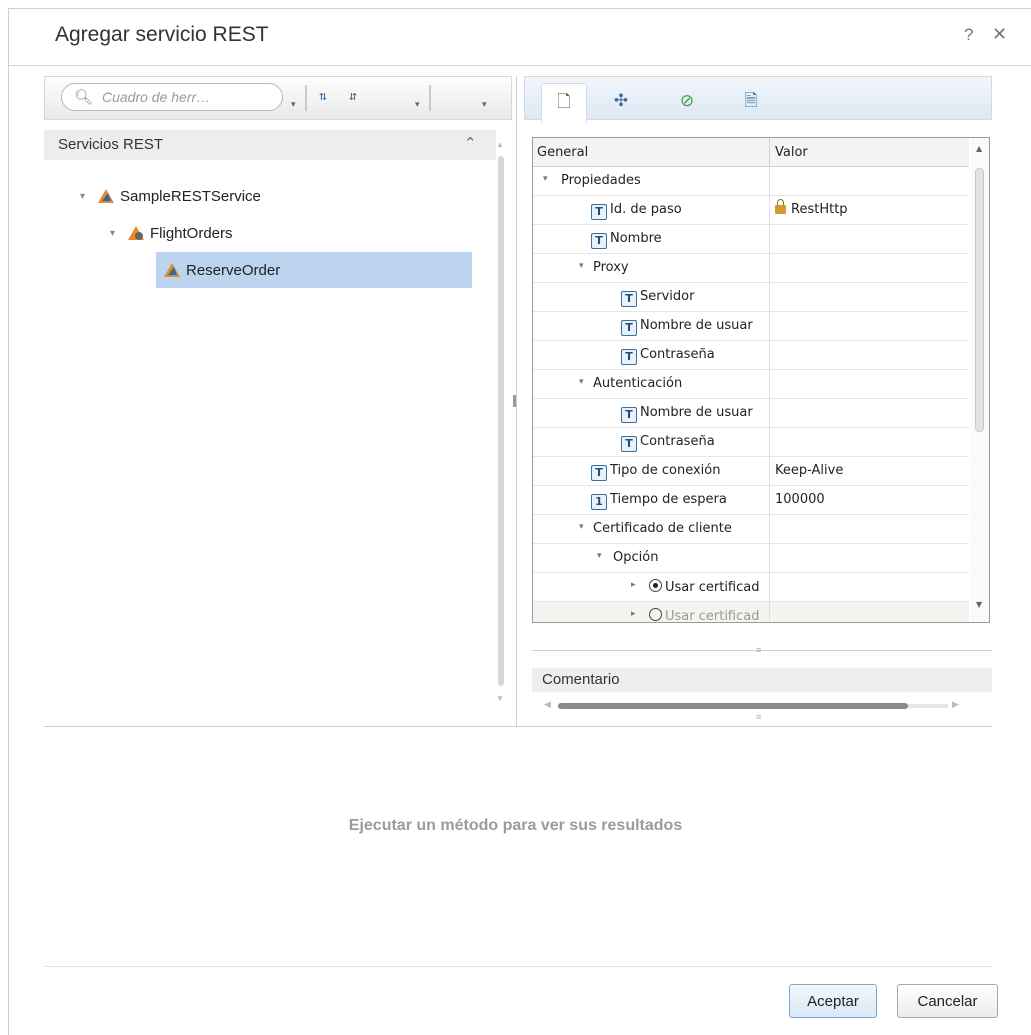 This screenshot has width=1031, height=1035. What do you see at coordinates (655, 614) in the screenshot?
I see `radio-unselected-icon` at bounding box center [655, 614].